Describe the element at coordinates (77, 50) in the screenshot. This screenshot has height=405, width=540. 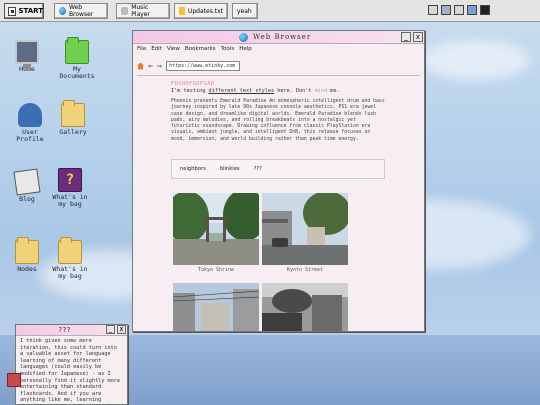
I see `green-folder-icon` at that location.